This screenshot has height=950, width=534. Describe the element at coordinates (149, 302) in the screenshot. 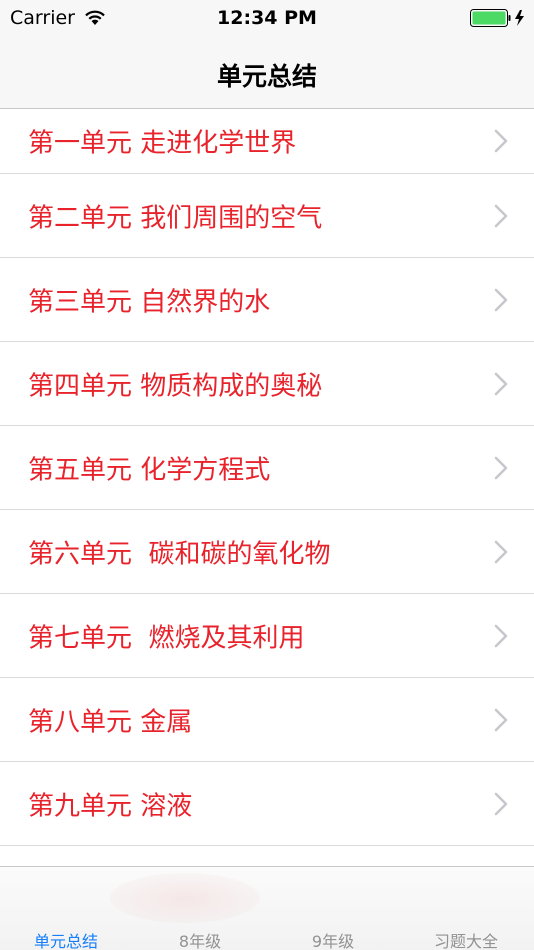

I see `list-item-label: 第三单元 自然界的水` at that location.